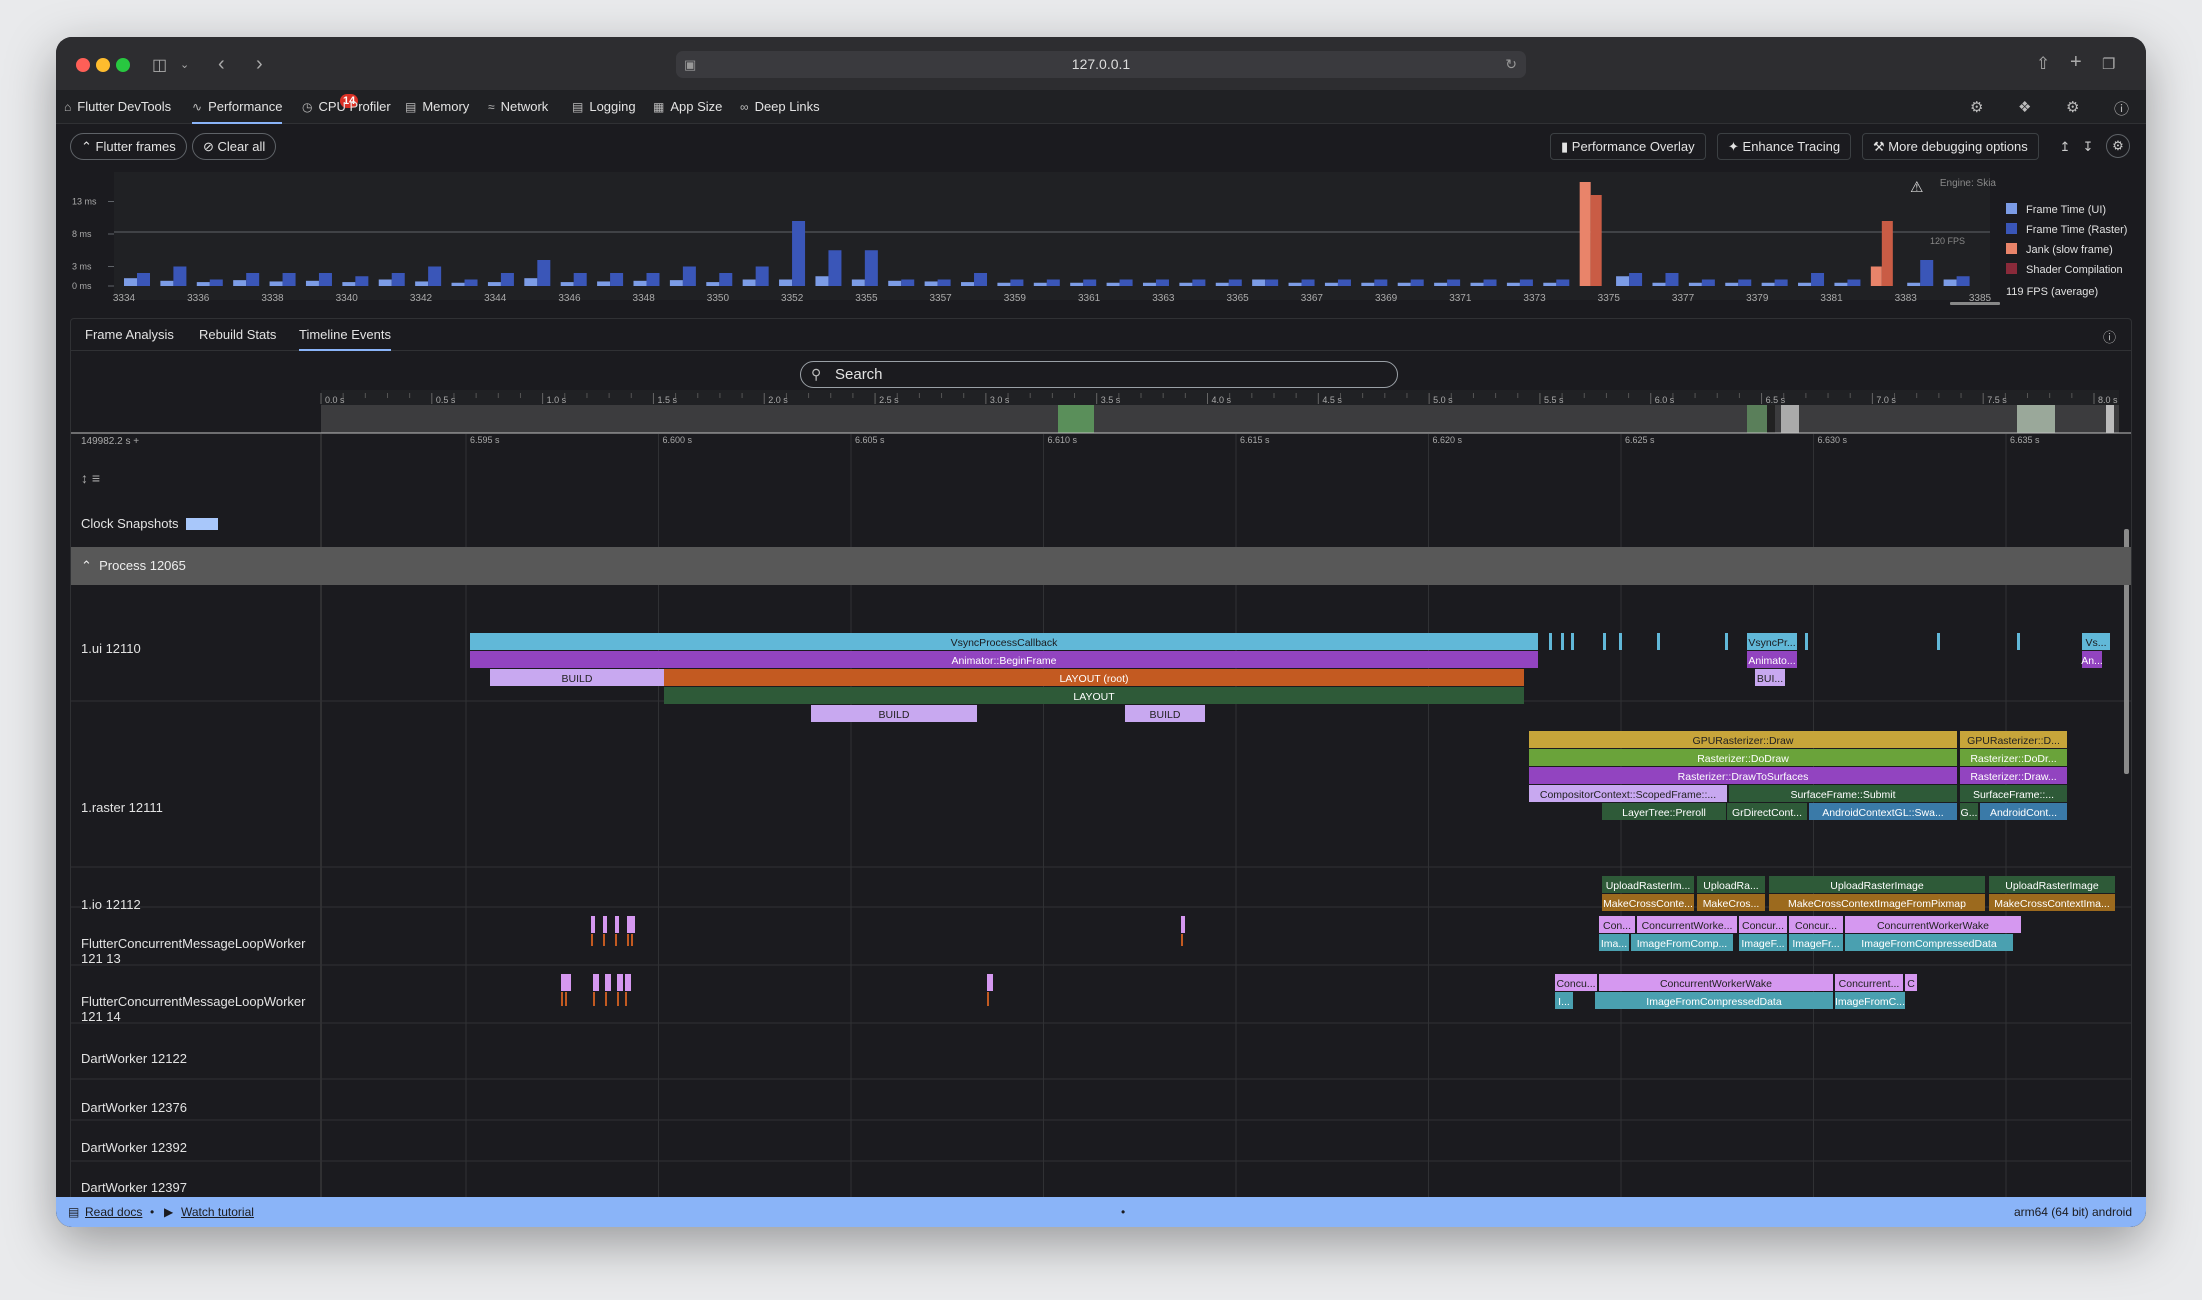  I want to click on minimize-window-button, so click(103, 65).